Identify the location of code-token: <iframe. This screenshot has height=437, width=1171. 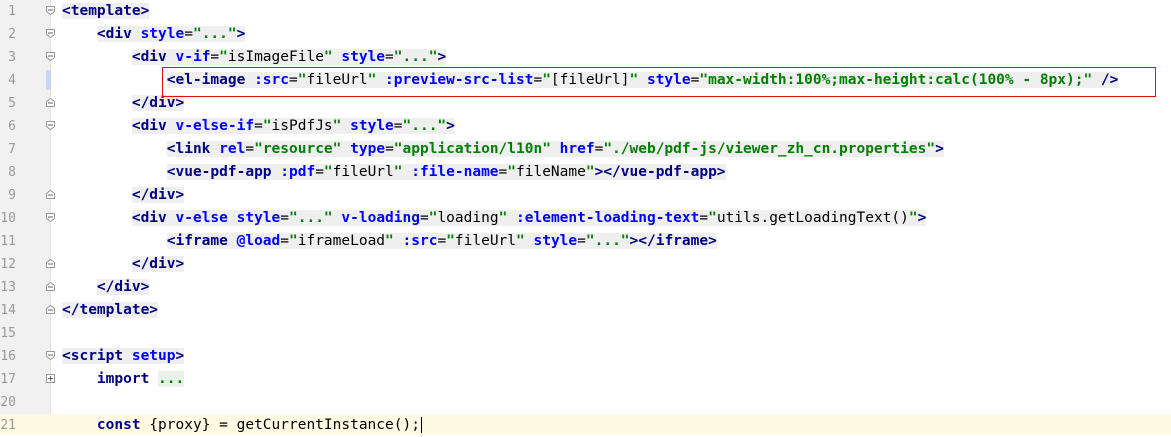
(201, 241).